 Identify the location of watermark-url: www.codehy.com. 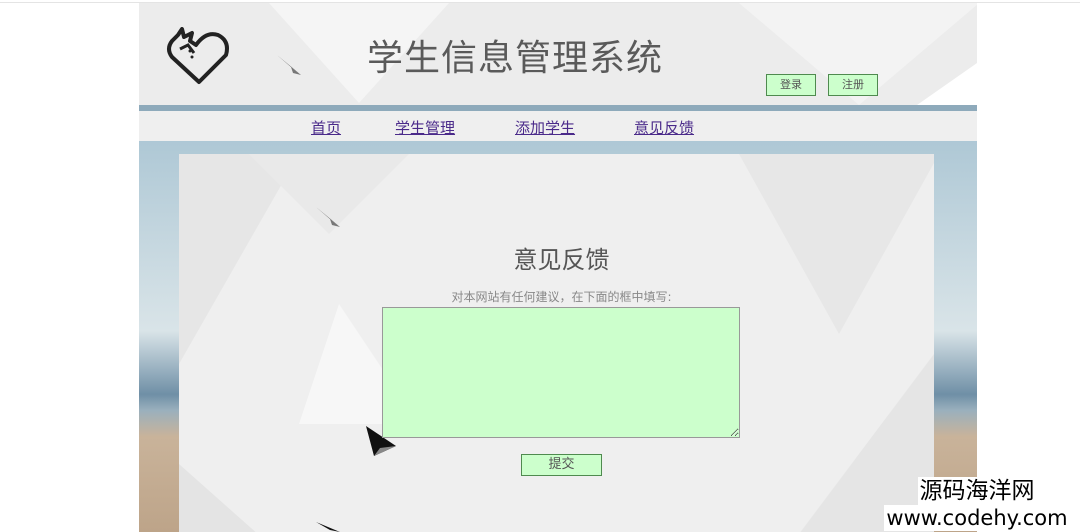
(977, 518).